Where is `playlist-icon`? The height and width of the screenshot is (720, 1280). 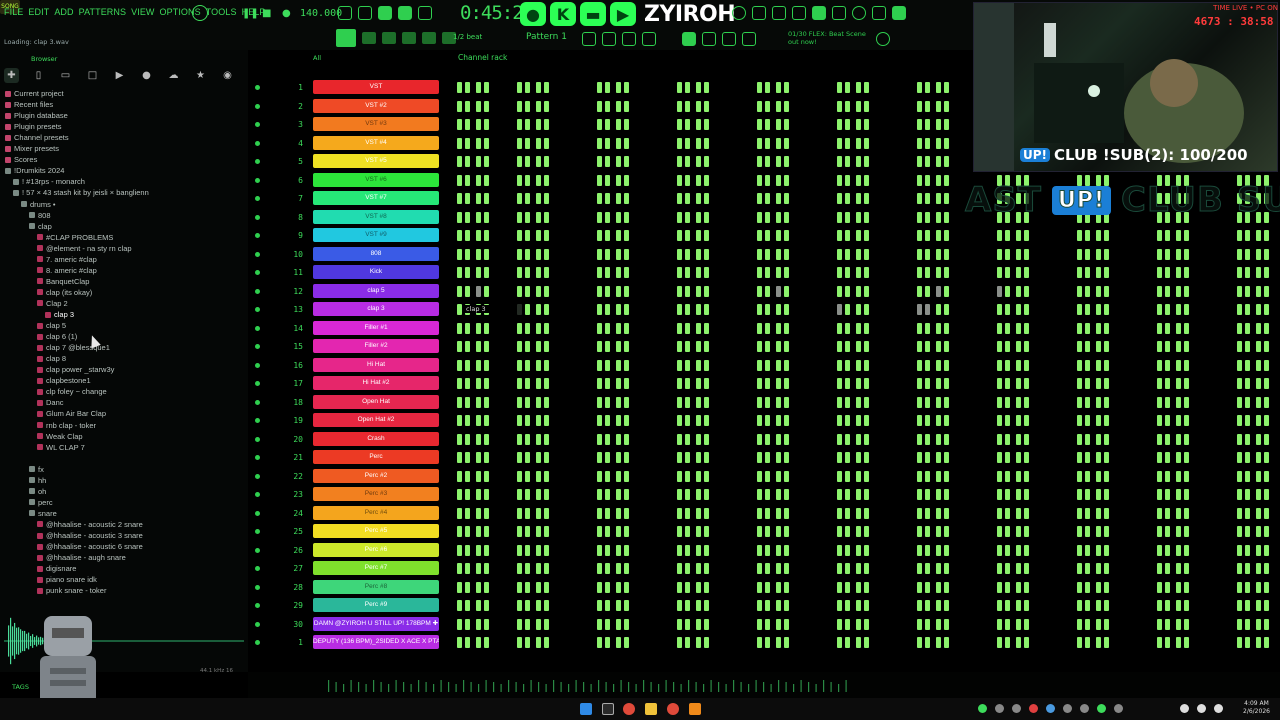
playlist-icon is located at coordinates (589, 39).